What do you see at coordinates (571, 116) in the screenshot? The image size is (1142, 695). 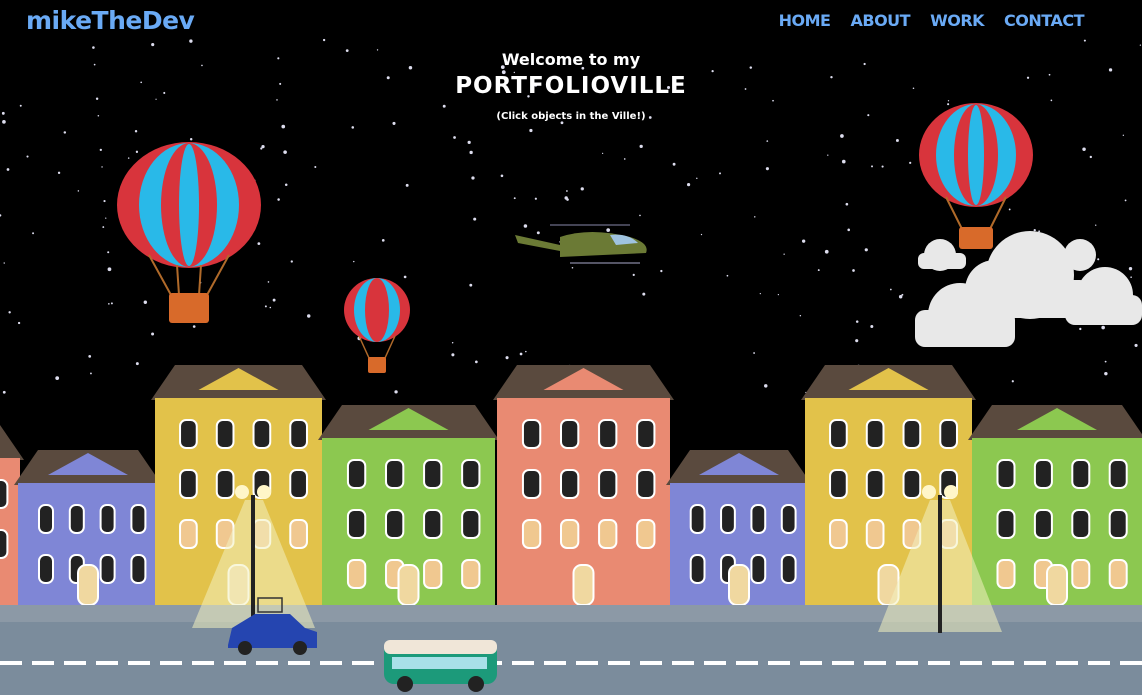 I see `click-hint: (Click objects in the Ville!)` at bounding box center [571, 116].